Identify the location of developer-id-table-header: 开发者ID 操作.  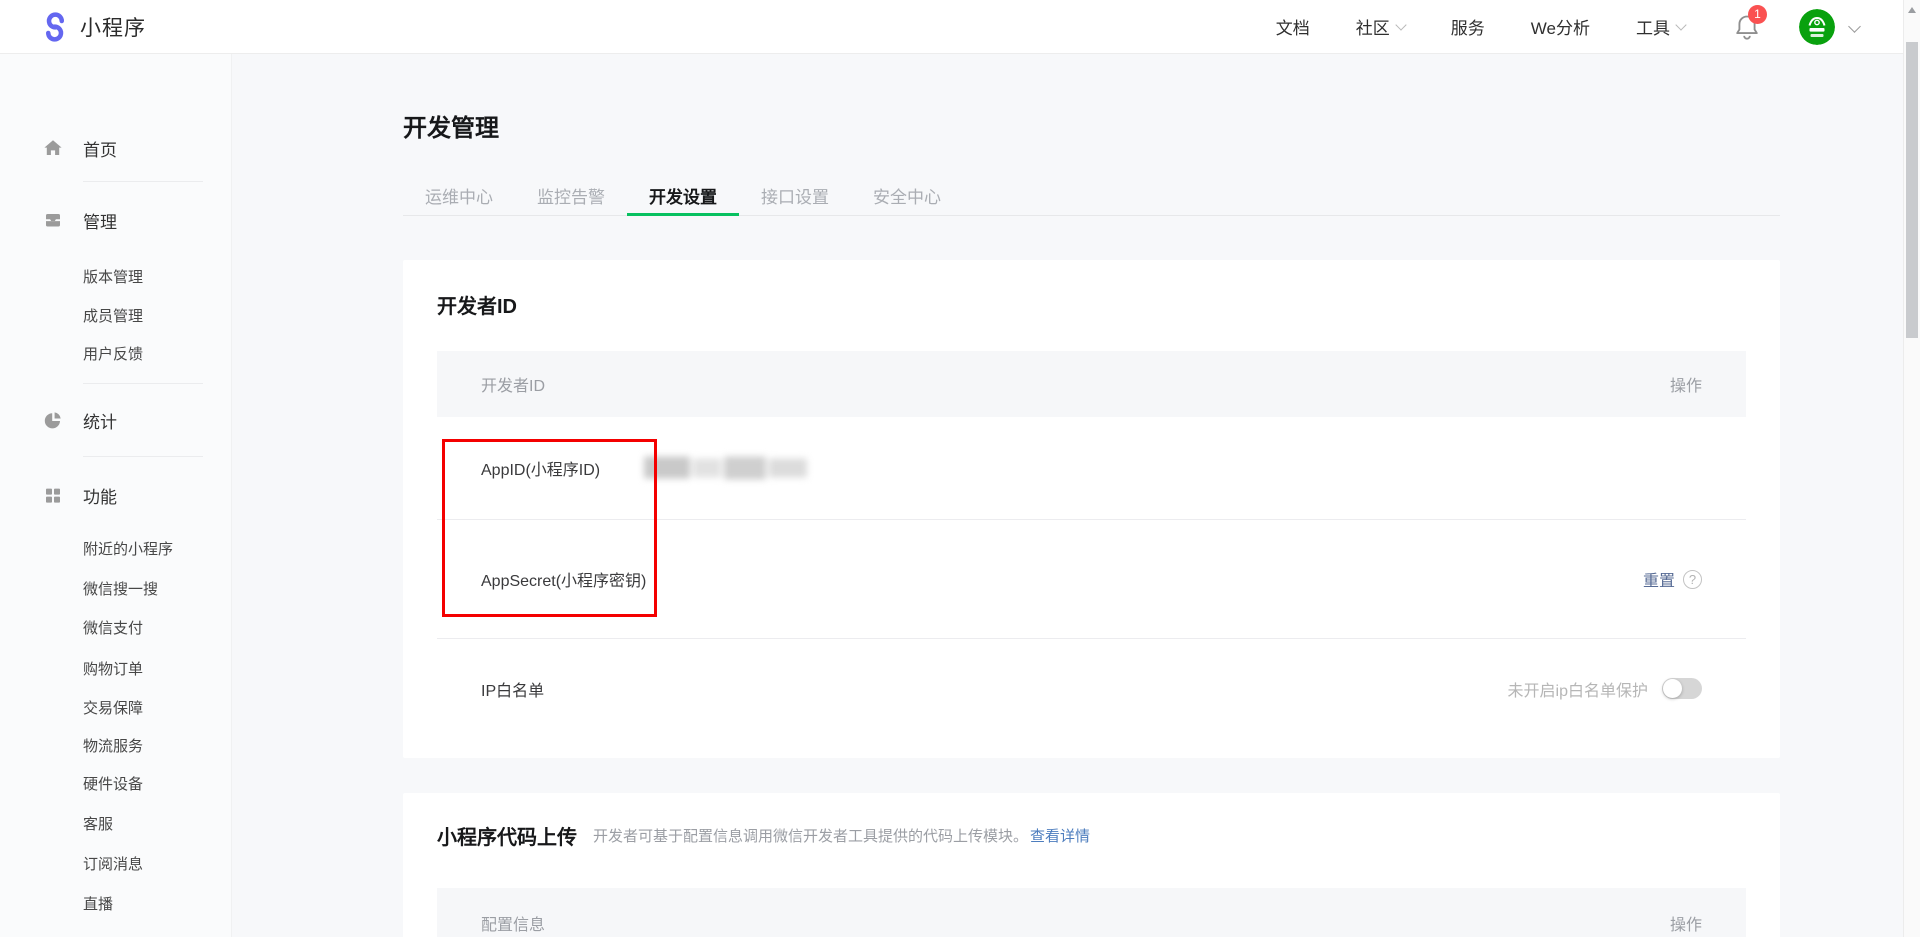
(1091, 384).